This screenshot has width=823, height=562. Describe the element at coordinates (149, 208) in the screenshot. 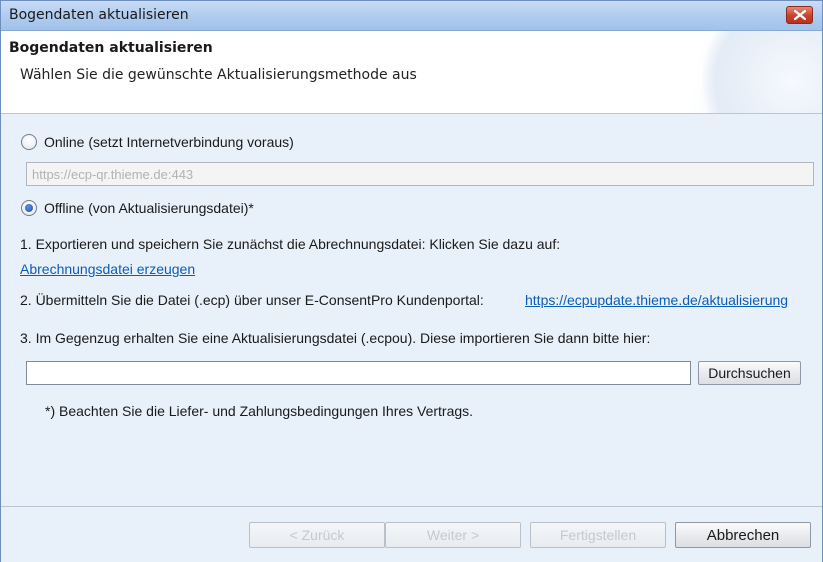

I see `offline-label: Offline (von Aktualisierungsdatei)*` at that location.